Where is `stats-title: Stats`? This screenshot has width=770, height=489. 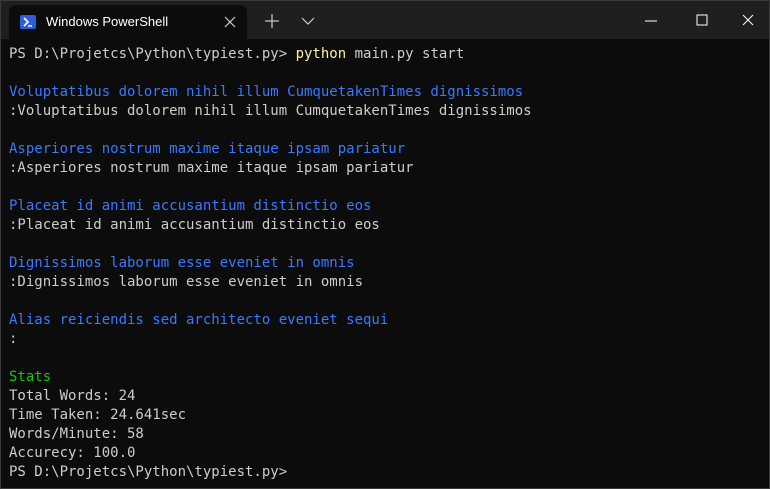 stats-title: Stats is located at coordinates (30, 377).